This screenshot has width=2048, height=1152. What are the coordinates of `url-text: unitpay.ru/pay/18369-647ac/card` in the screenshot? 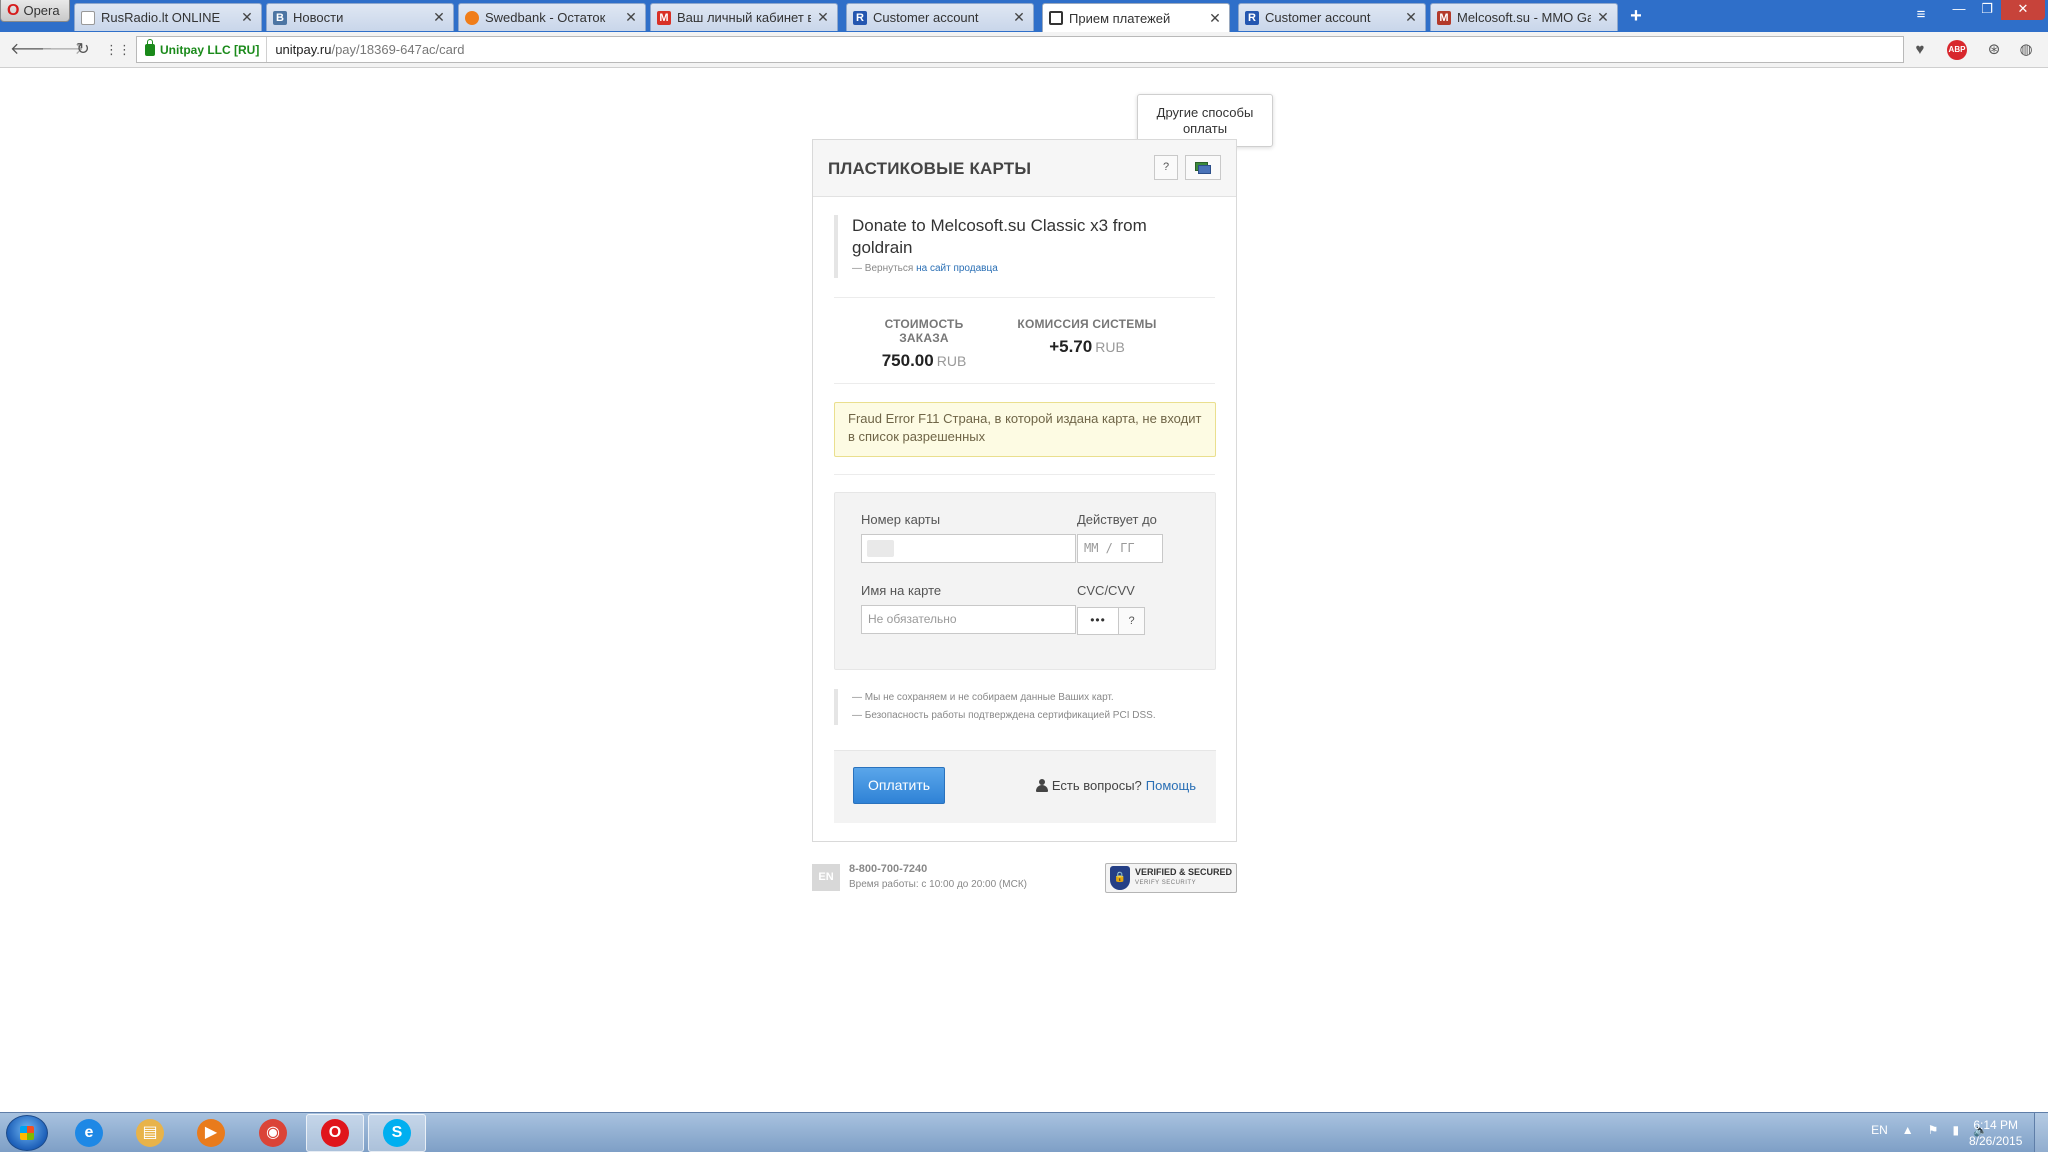 It's located at (370, 49).